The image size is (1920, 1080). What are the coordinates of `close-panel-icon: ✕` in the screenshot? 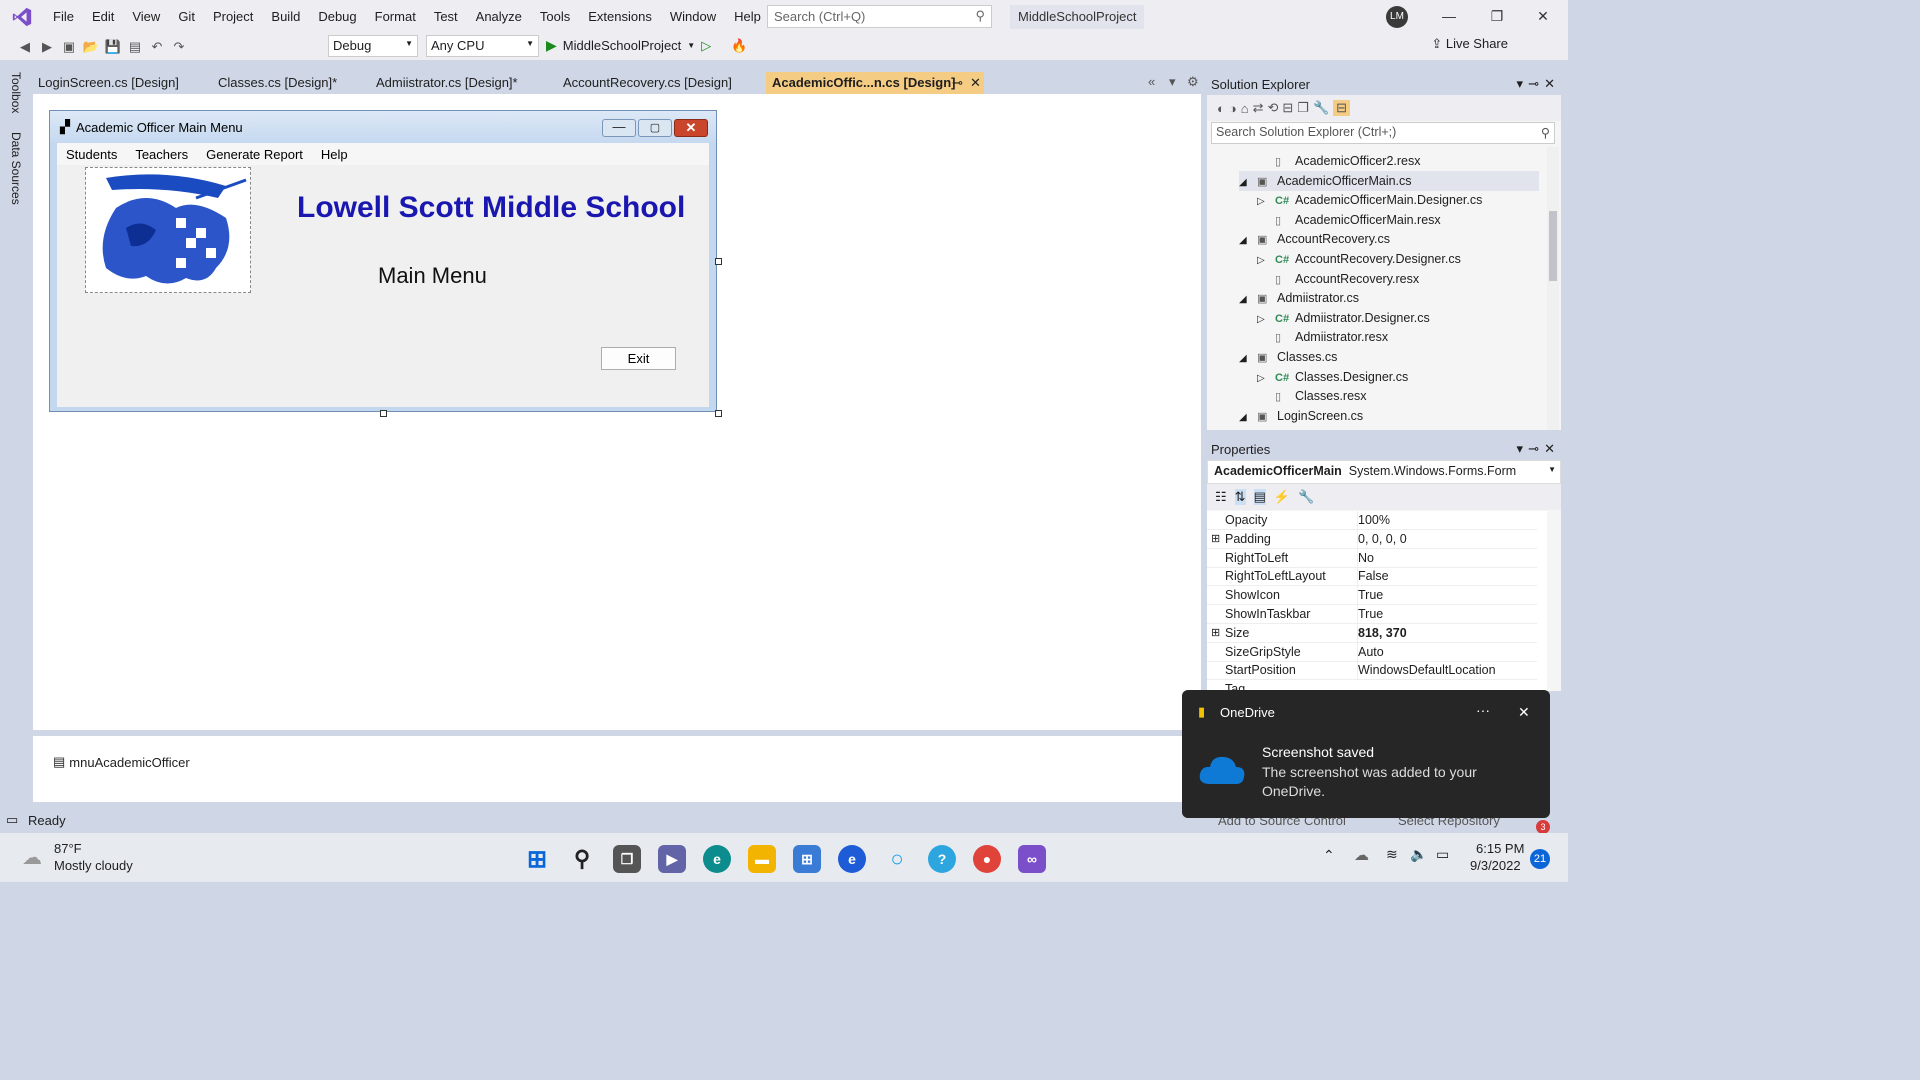 It's located at (1549, 449).